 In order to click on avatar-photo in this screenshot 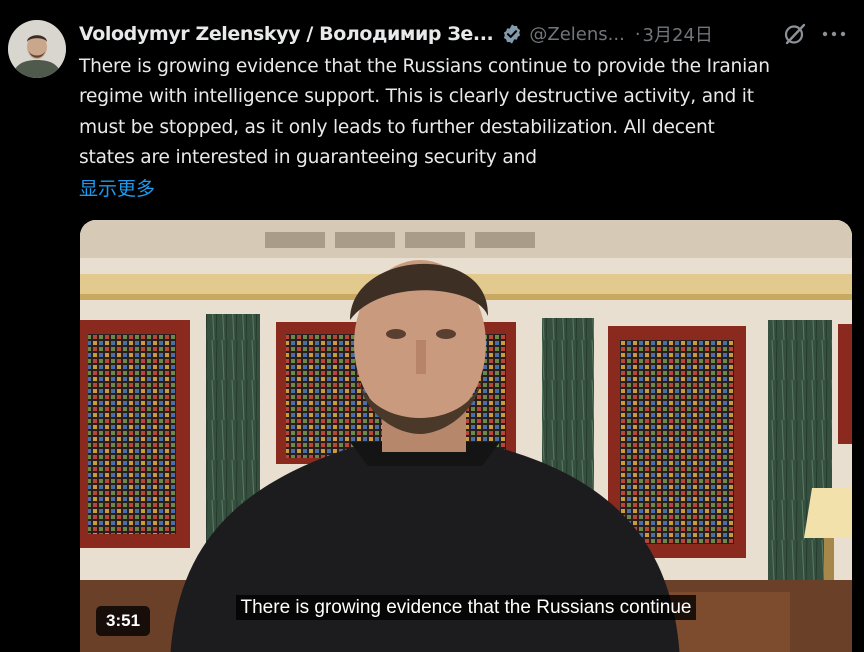, I will do `click(37, 49)`.